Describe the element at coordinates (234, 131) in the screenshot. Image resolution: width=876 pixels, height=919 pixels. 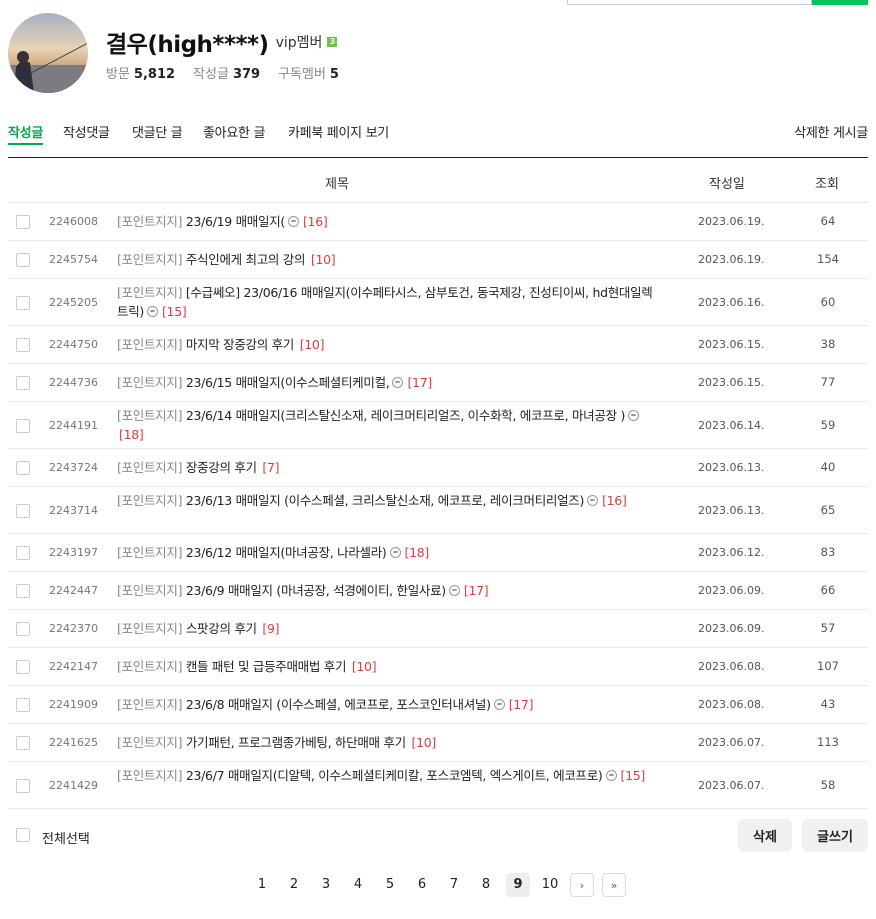
I see `tab-liked-posts: 좋아요한 글` at that location.